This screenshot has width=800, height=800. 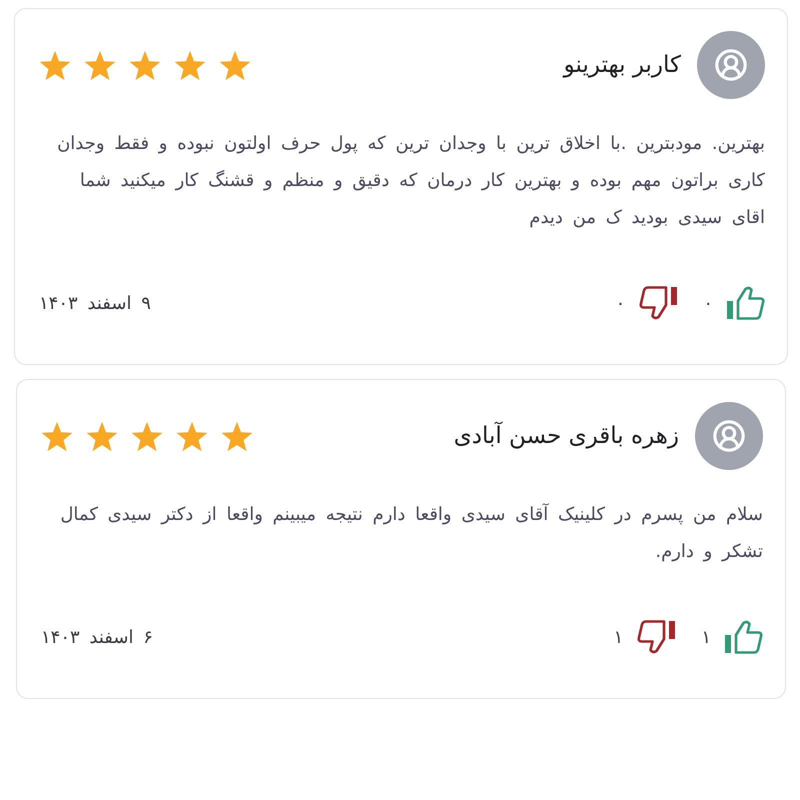 I want to click on dislike-button: ۰, so click(x=647, y=303).